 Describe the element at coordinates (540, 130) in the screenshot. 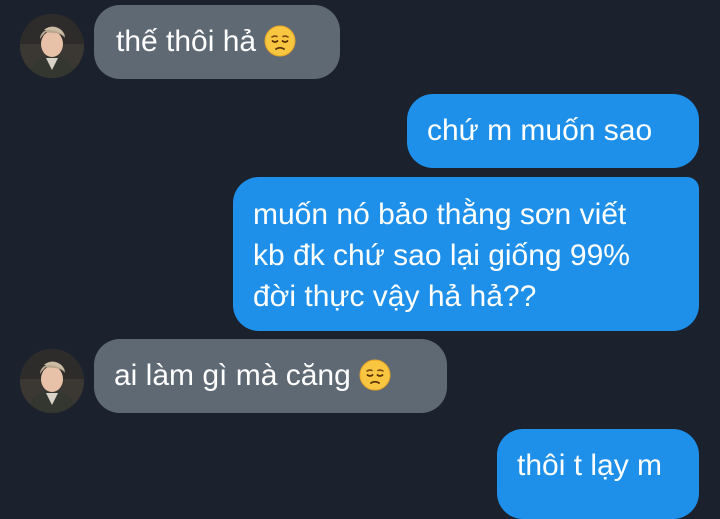

I see `message-text: chứ m muốn sao` at that location.